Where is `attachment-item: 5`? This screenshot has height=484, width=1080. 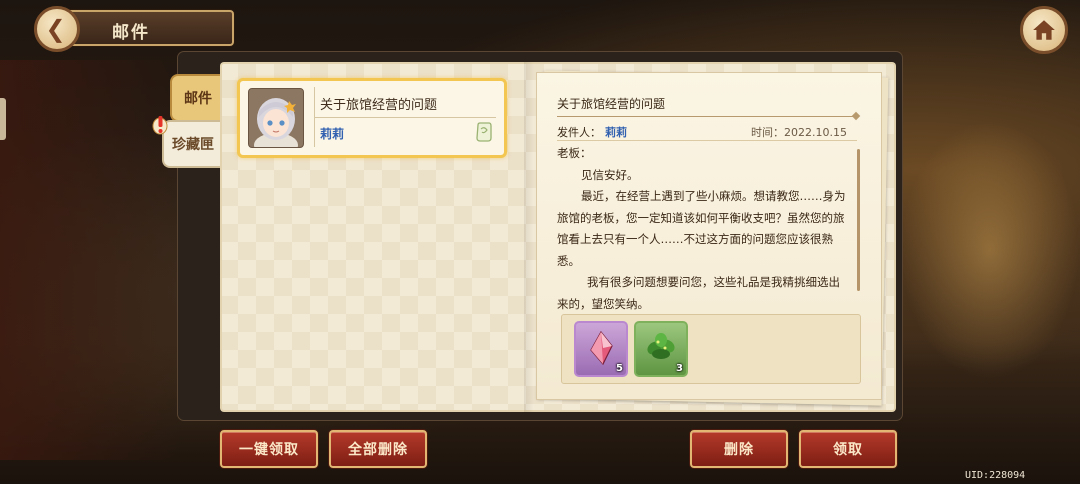 attachment-item: 5 is located at coordinates (601, 349).